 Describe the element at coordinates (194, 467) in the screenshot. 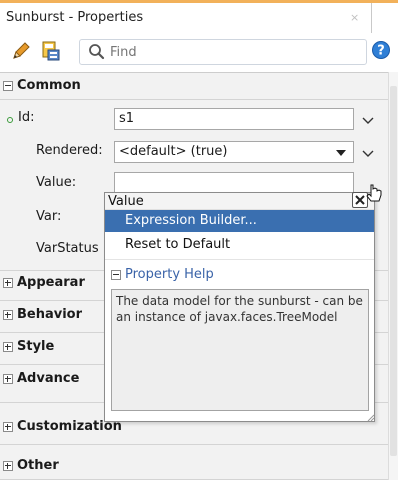

I see `section-other: Other` at that location.